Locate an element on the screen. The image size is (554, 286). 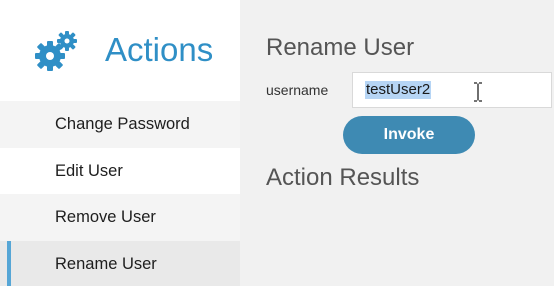
gears-icon is located at coordinates (56, 51).